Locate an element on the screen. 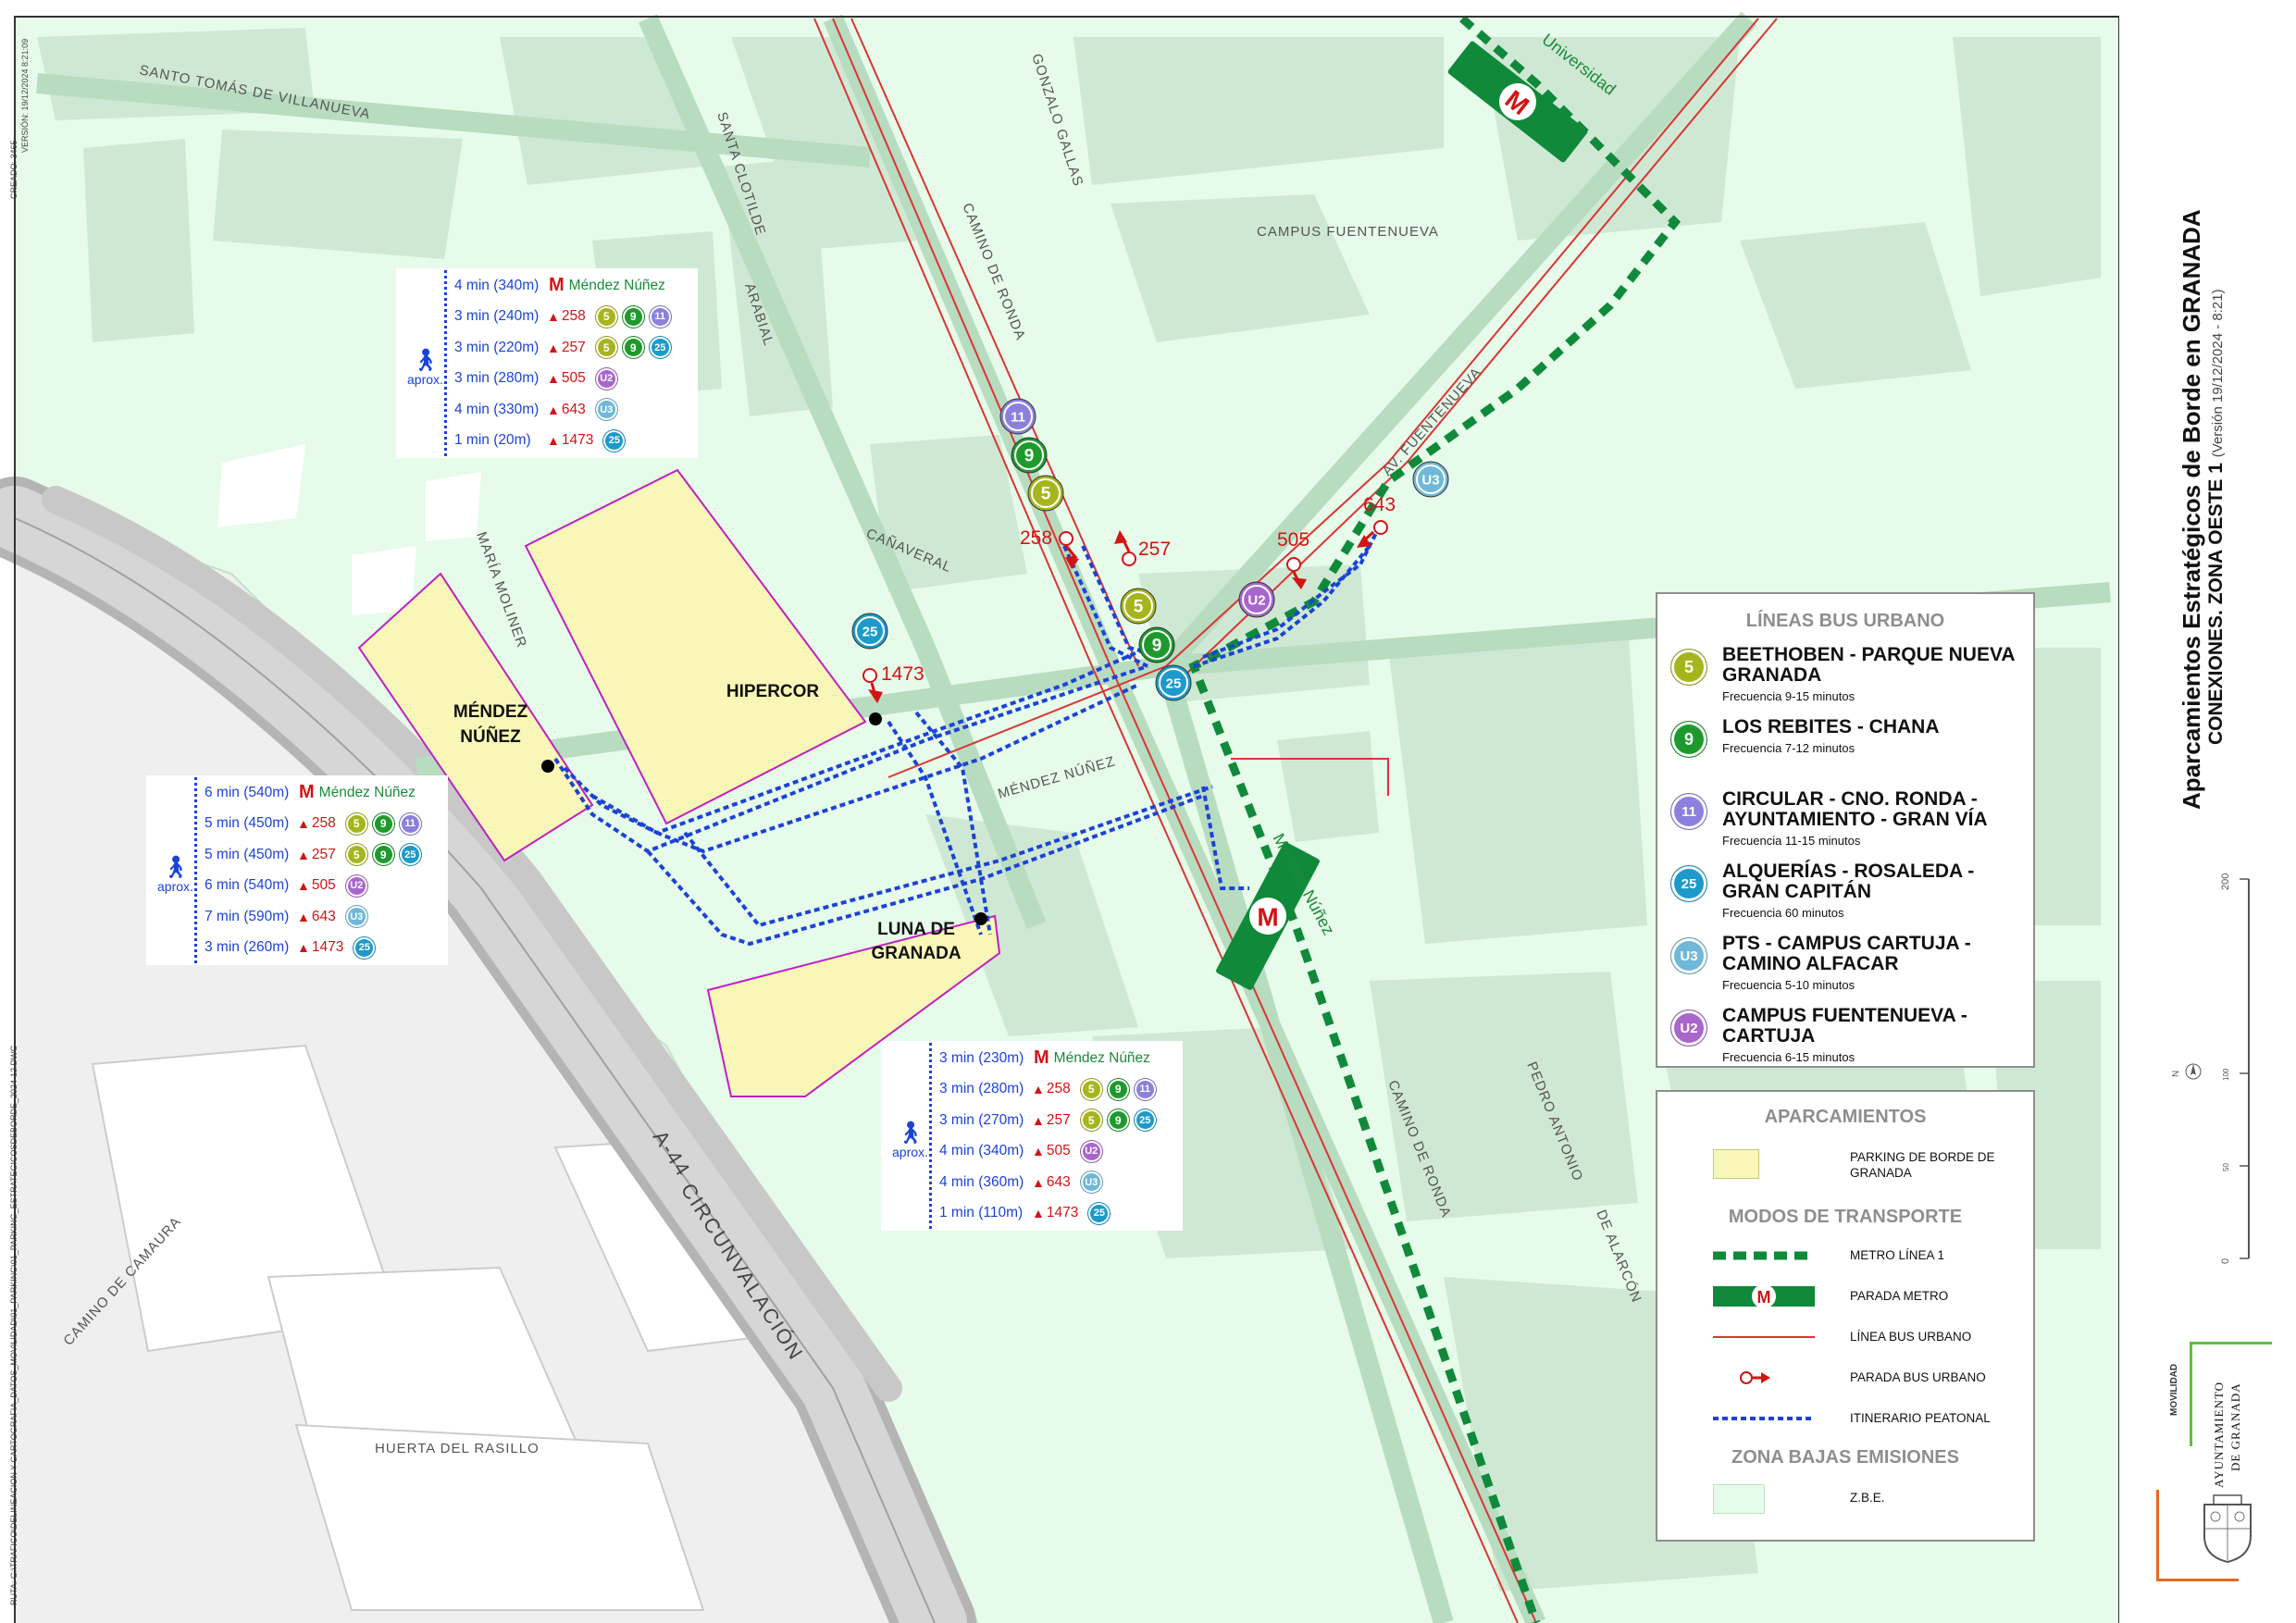 The height and width of the screenshot is (1623, 2296). line-frequency: Frecuencia 9-15 minutos is located at coordinates (1789, 696).